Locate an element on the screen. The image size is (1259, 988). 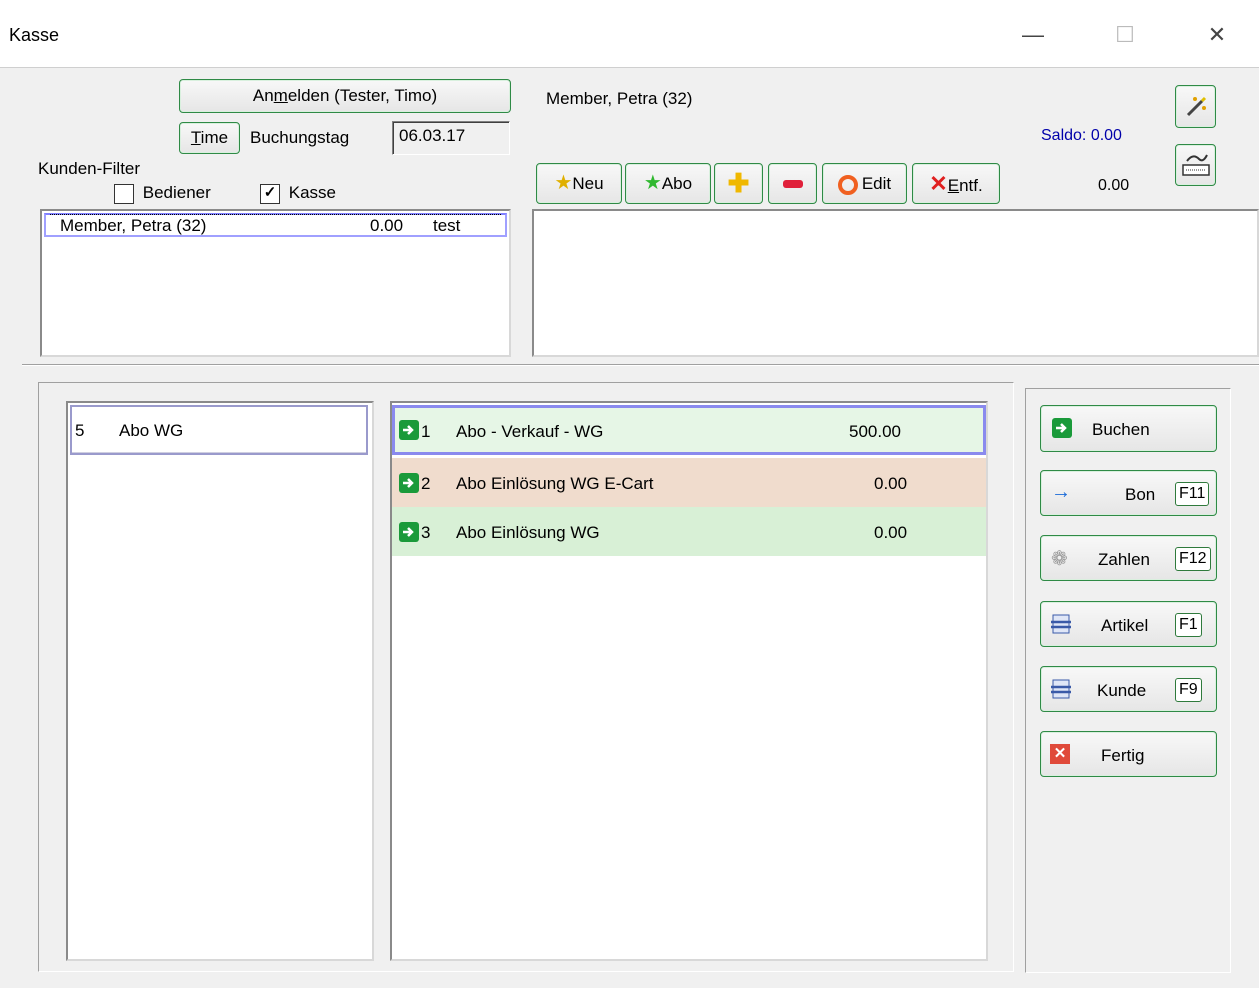
kunde-label: Kunde is located at coordinates (1122, 690).